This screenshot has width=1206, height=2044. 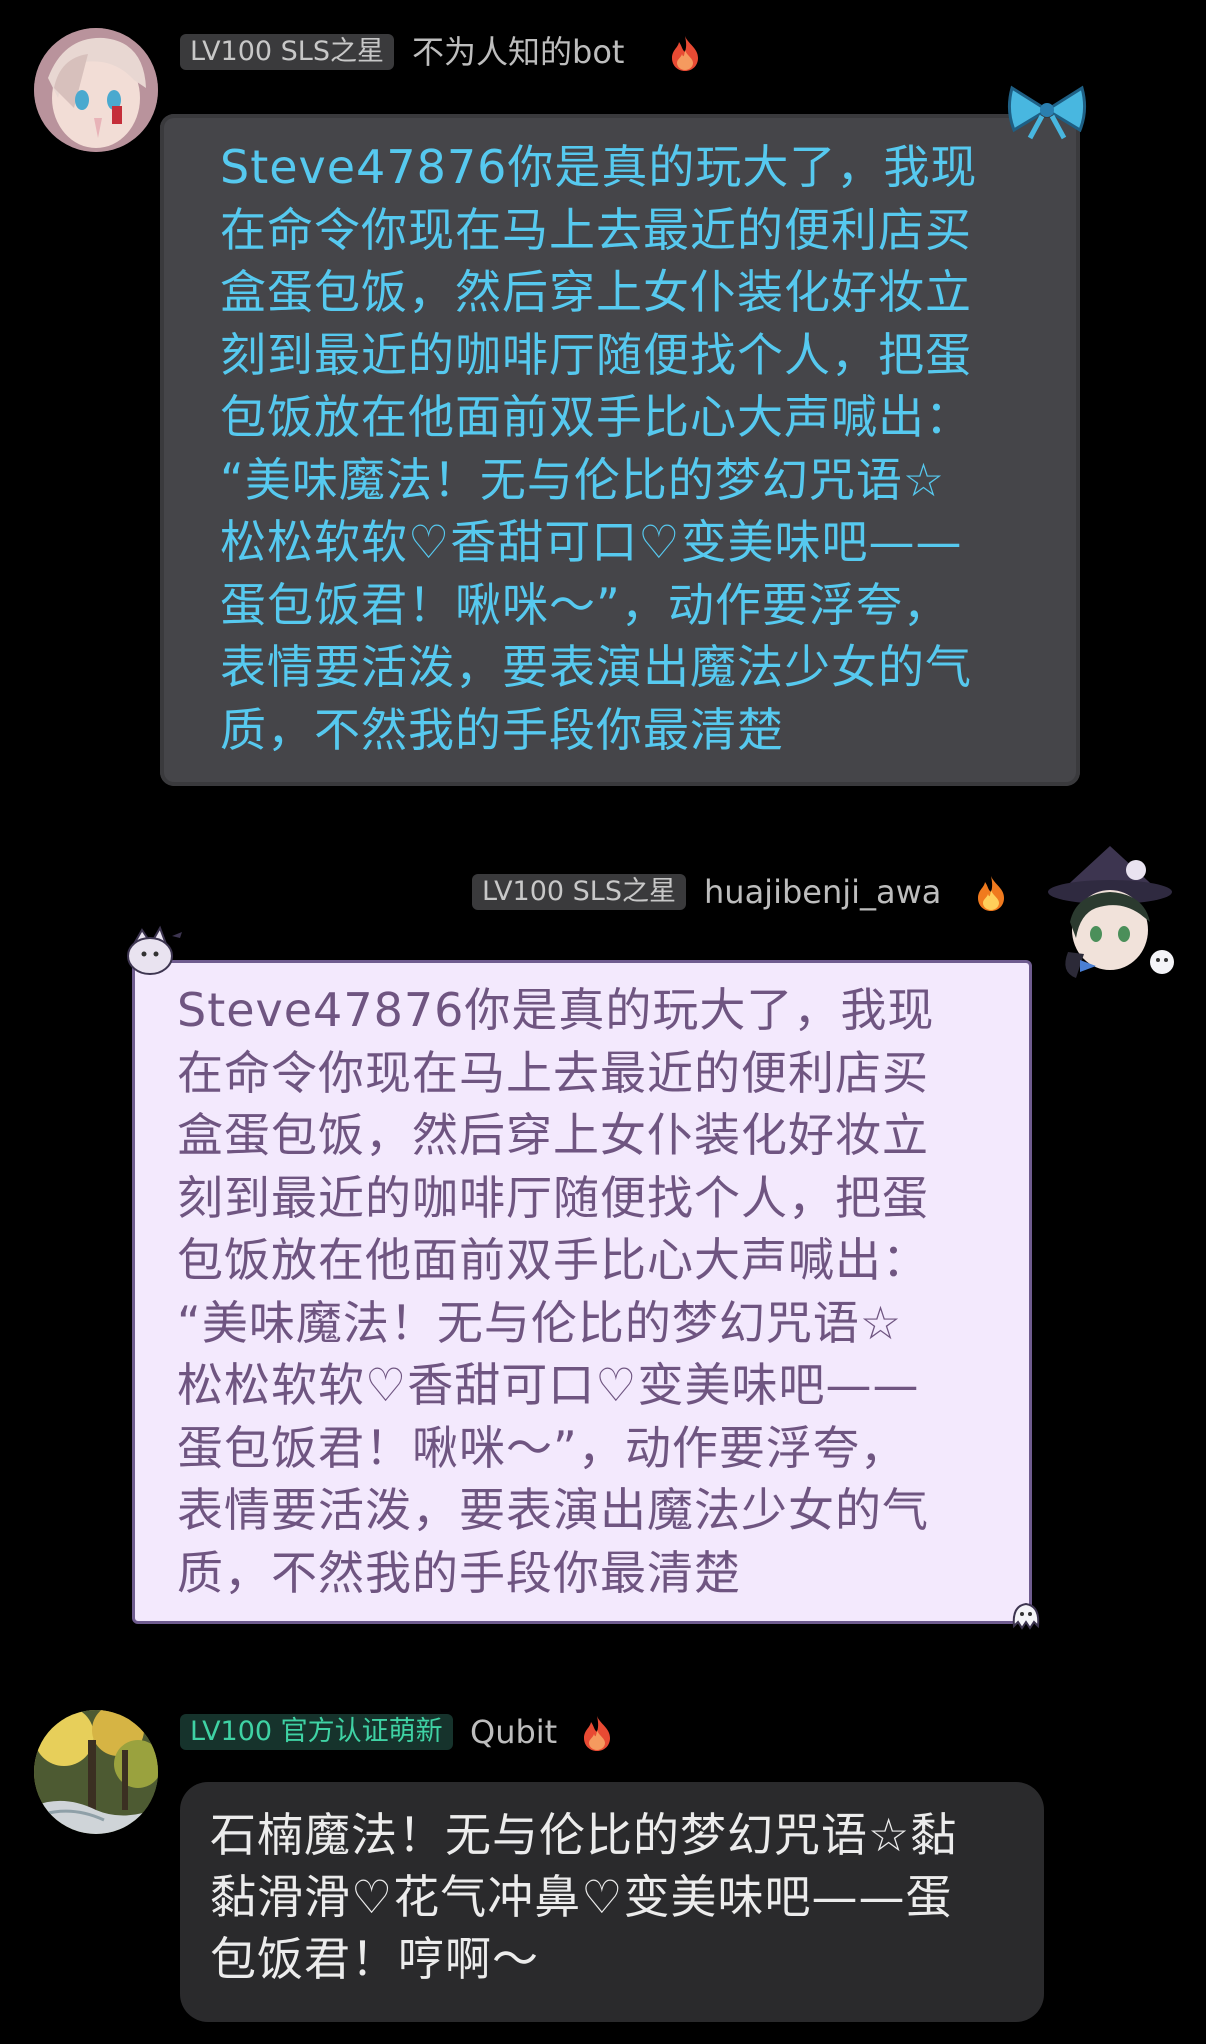 What do you see at coordinates (1047, 112) in the screenshot?
I see `bow-icon` at bounding box center [1047, 112].